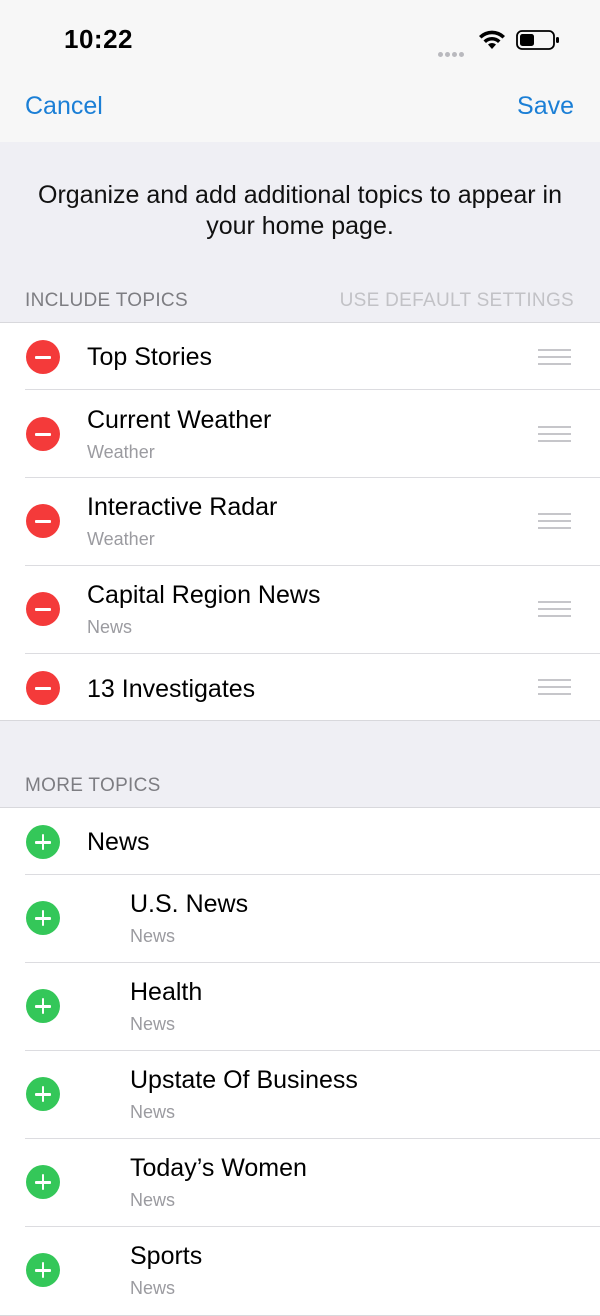 This screenshot has height=1316, width=600. Describe the element at coordinates (300, 1183) in the screenshot. I see `more-topic-row: Today’s Women News` at that location.